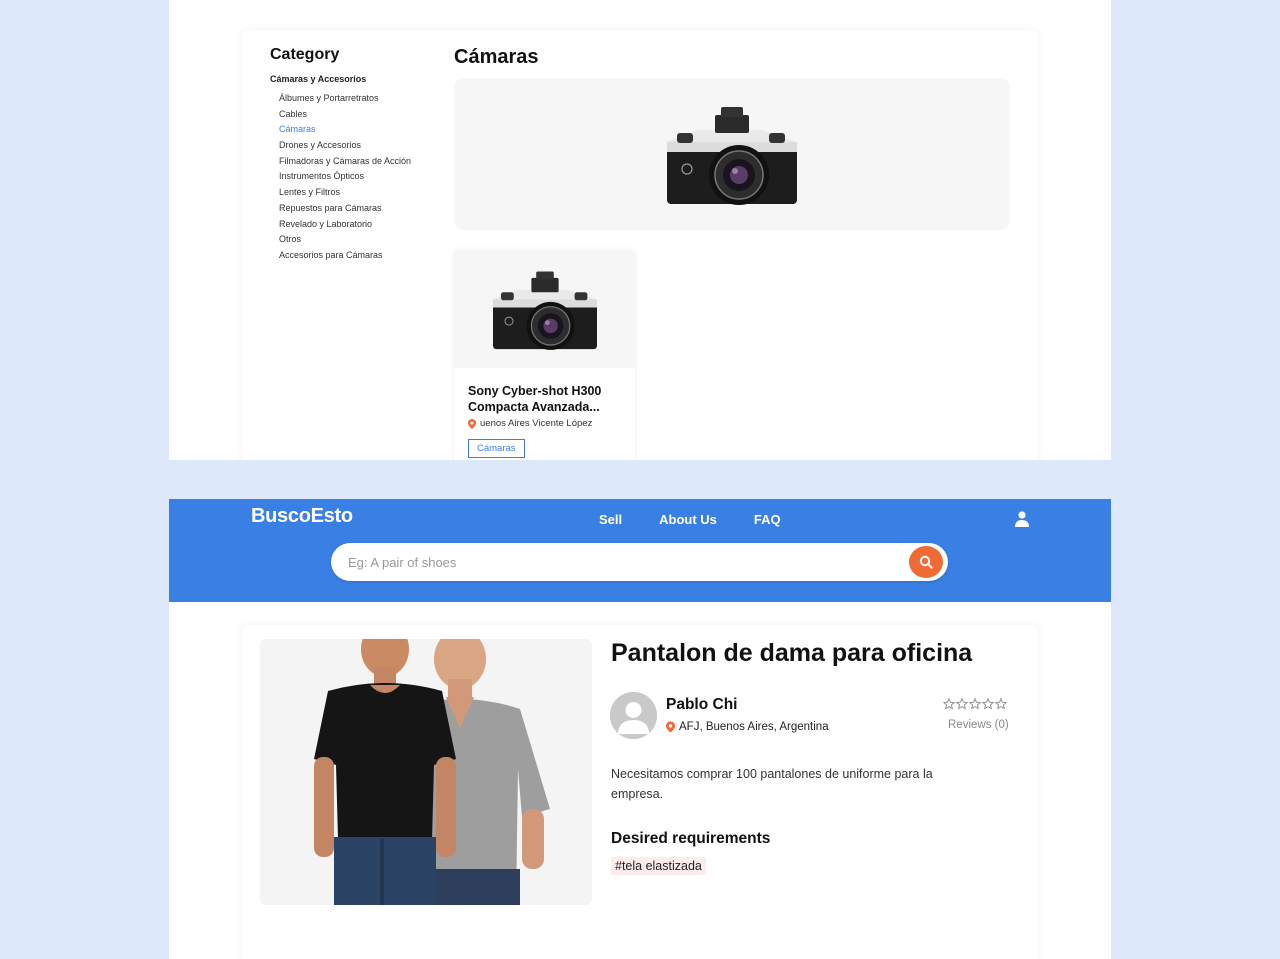 This screenshot has width=1280, height=959. What do you see at coordinates (1022, 519) in the screenshot?
I see `user-account-icon` at bounding box center [1022, 519].